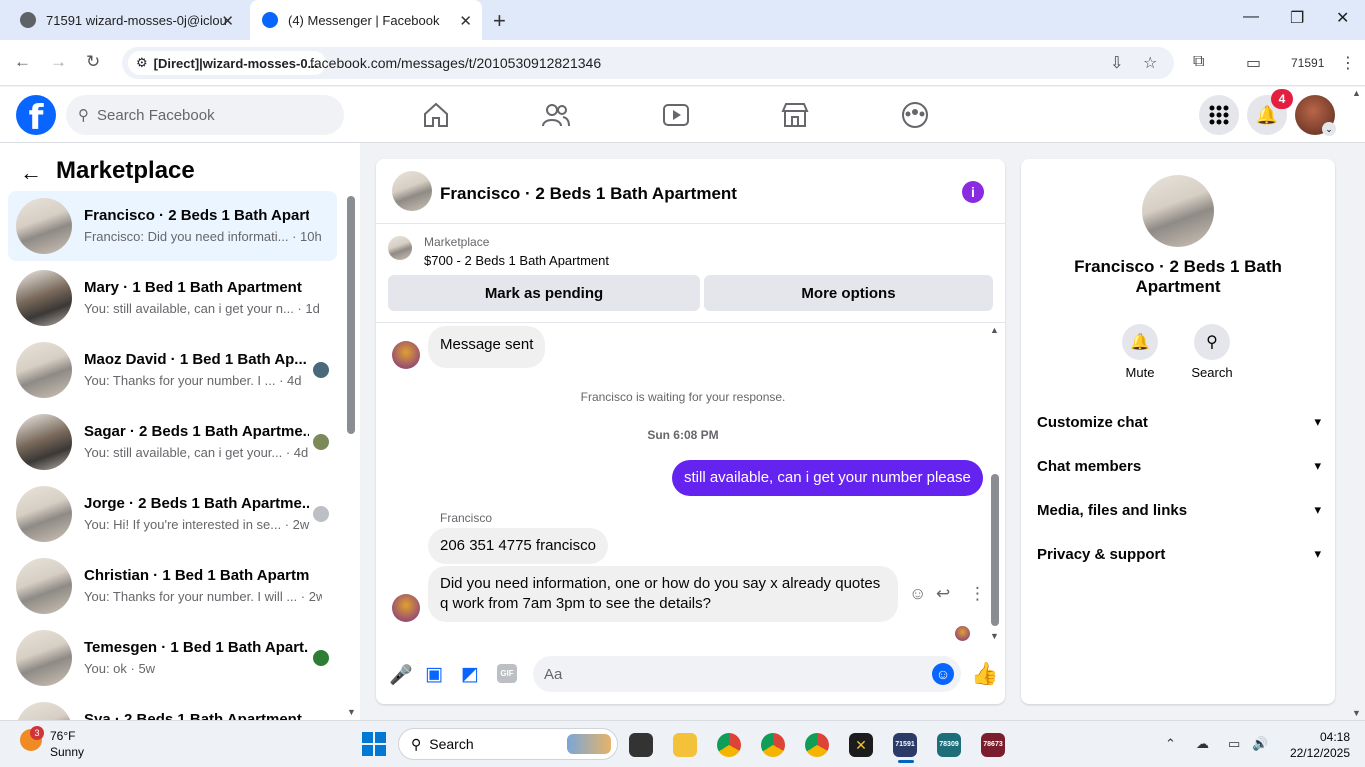  I want to click on video-icon, so click(676, 115).